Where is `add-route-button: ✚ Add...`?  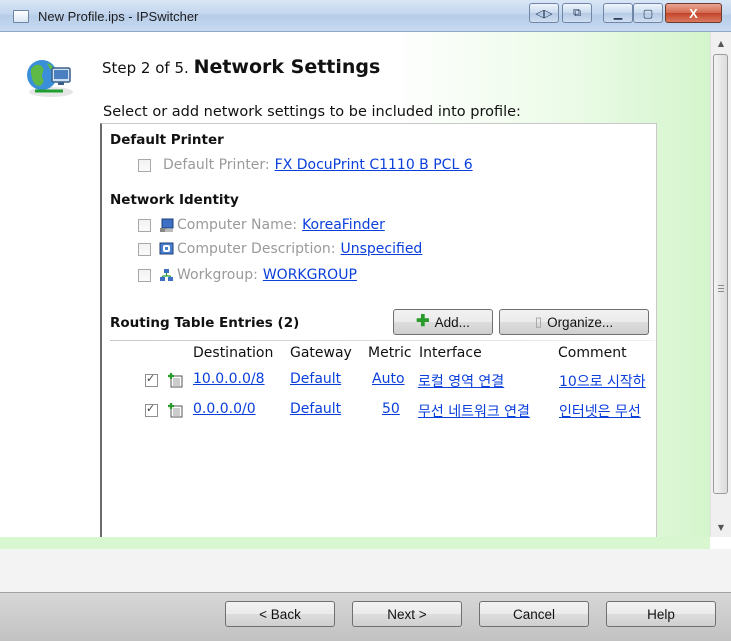
add-route-button: ✚ Add... is located at coordinates (443, 322).